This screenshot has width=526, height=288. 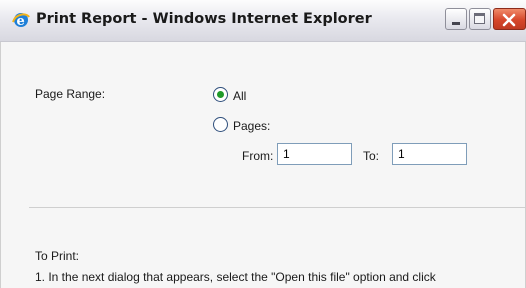 What do you see at coordinates (220, 124) in the screenshot?
I see `radio-pages` at bounding box center [220, 124].